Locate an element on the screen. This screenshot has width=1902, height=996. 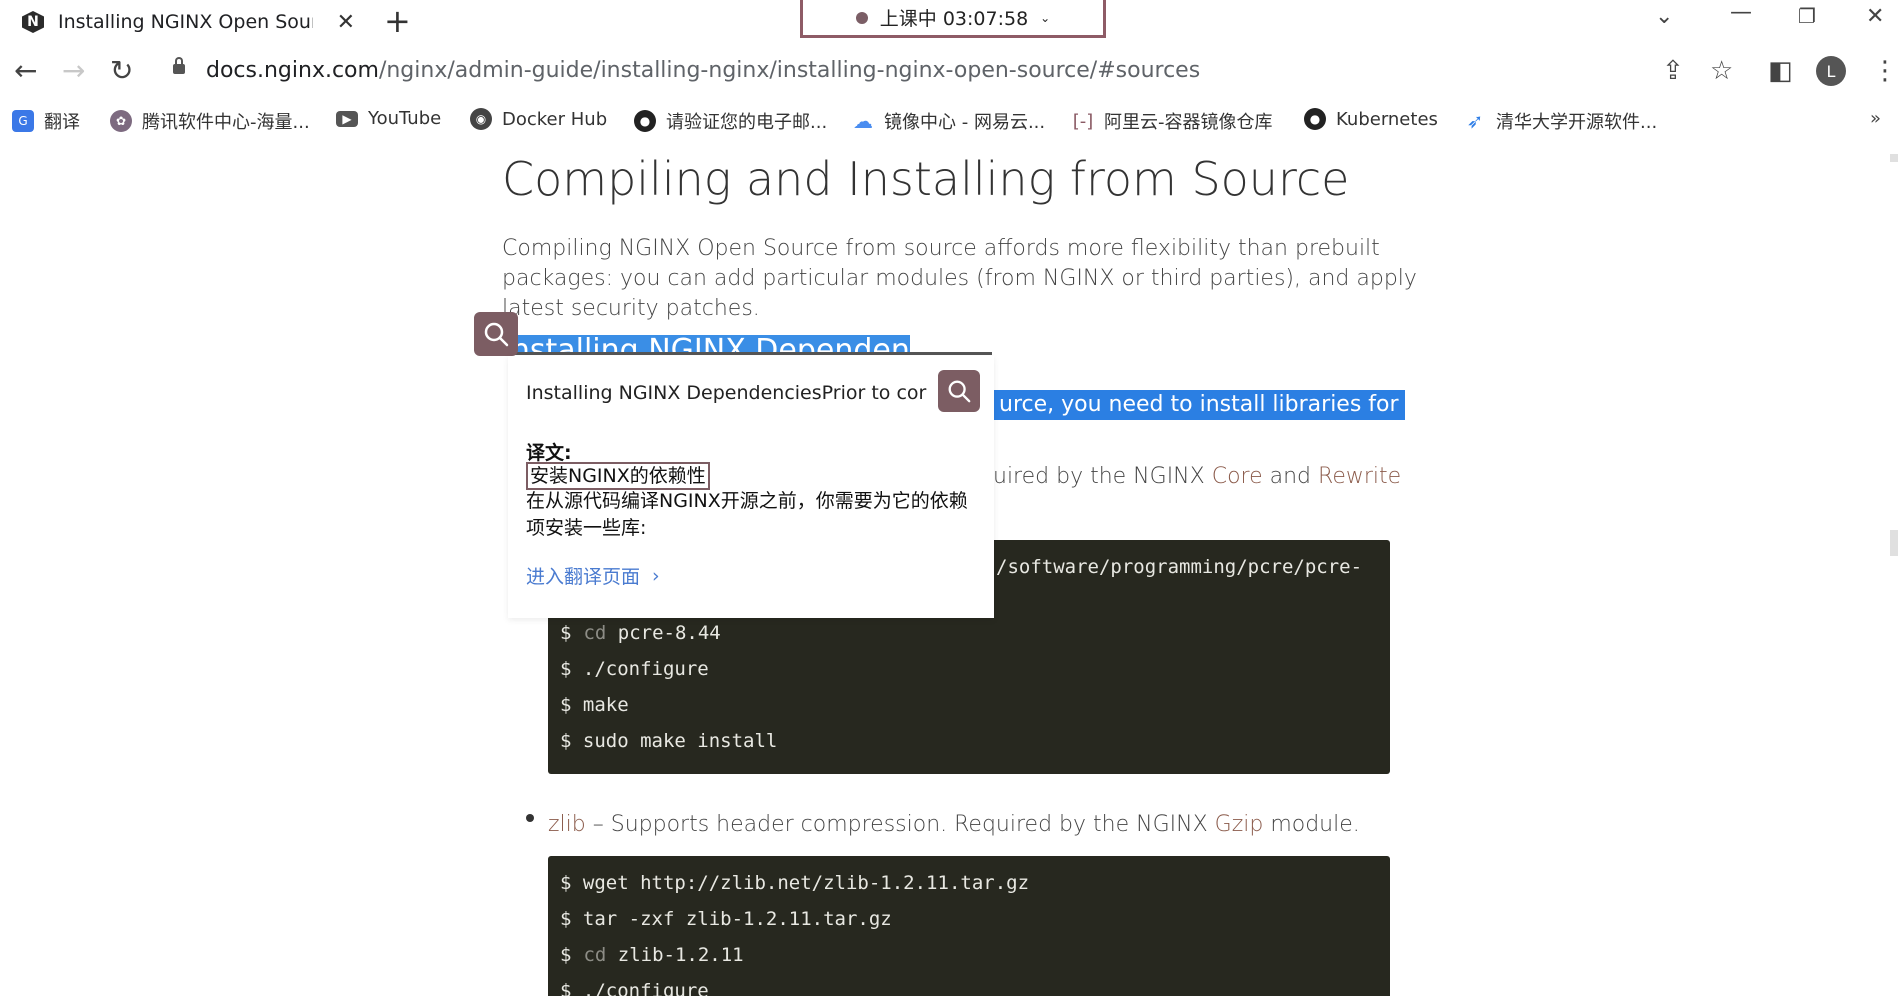
bookmark-item: [-] 阿里云-容器镜像仓库 is located at coordinates (1172, 121).